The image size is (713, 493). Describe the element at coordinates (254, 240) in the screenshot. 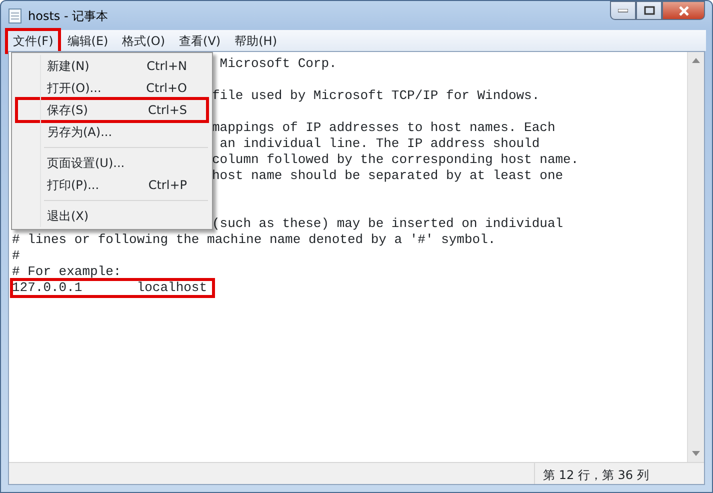

I see `text-line: # lines or following the machine name denoted by a '#' symbol.` at that location.